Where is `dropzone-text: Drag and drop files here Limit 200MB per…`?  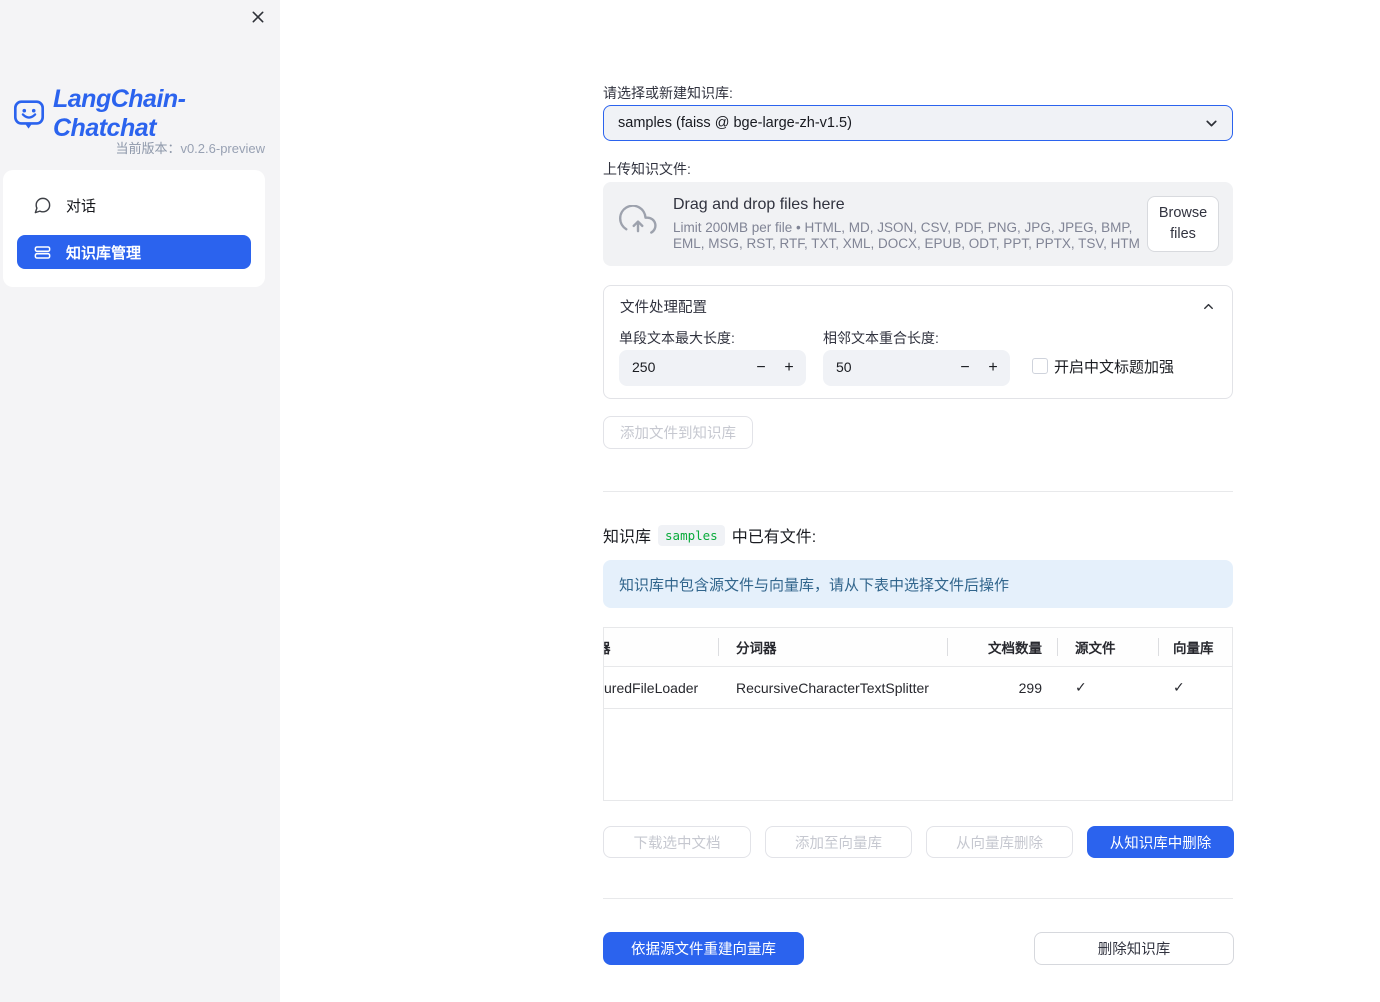 dropzone-text: Drag and drop files here Limit 200MB per… is located at coordinates (910, 224).